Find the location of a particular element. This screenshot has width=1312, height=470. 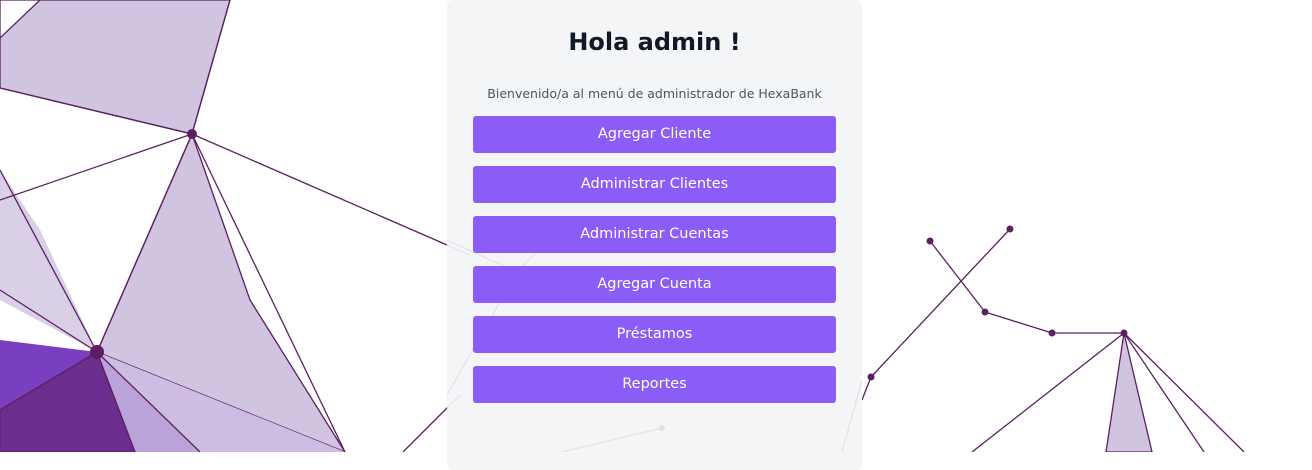

add-client-button: Agregar Cliente is located at coordinates (654, 134).